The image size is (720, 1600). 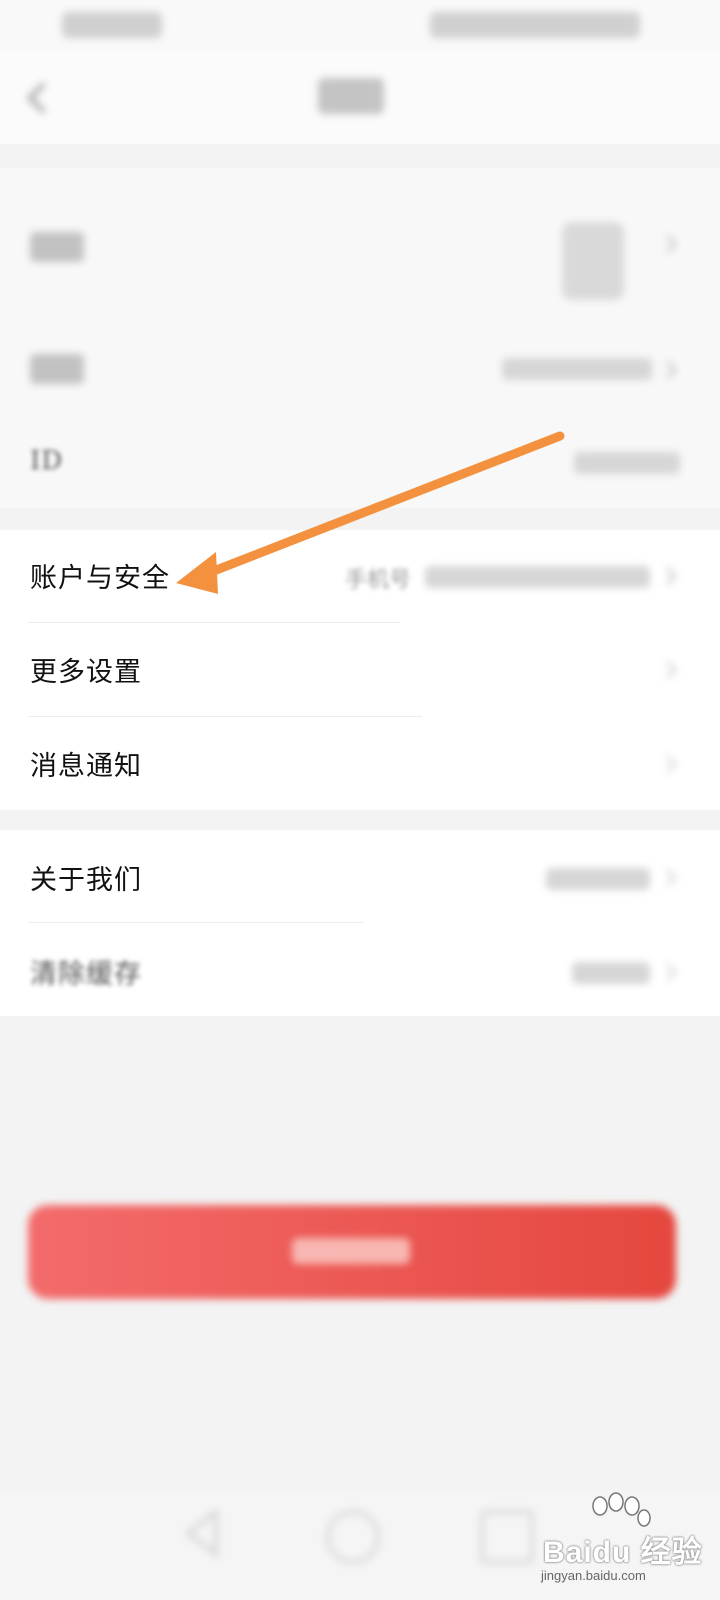 What do you see at coordinates (47, 461) in the screenshot?
I see `id-label: ID` at bounding box center [47, 461].